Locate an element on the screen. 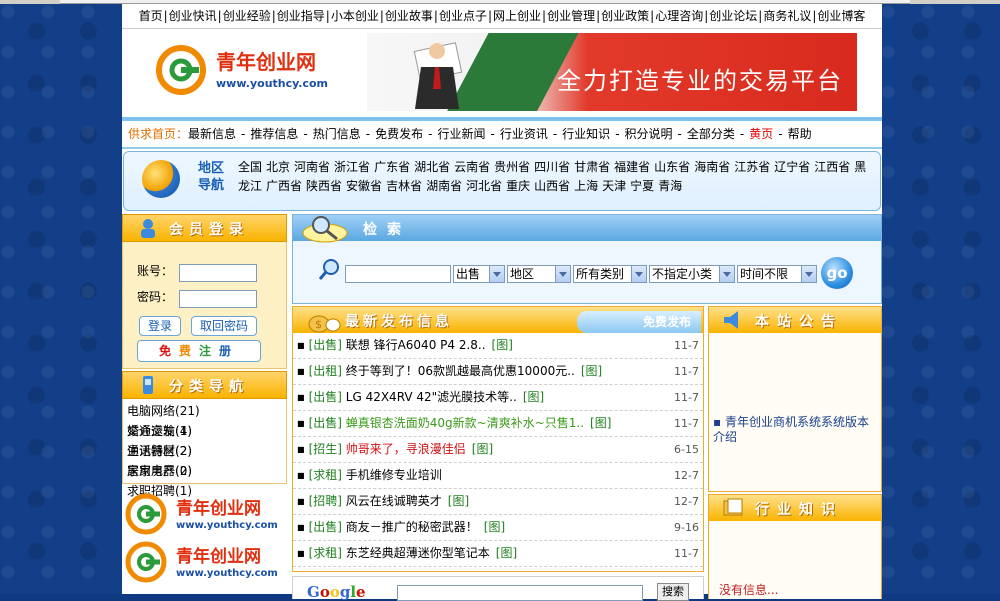 The image size is (1000, 601). province-link: 江苏省 is located at coordinates (752, 167).